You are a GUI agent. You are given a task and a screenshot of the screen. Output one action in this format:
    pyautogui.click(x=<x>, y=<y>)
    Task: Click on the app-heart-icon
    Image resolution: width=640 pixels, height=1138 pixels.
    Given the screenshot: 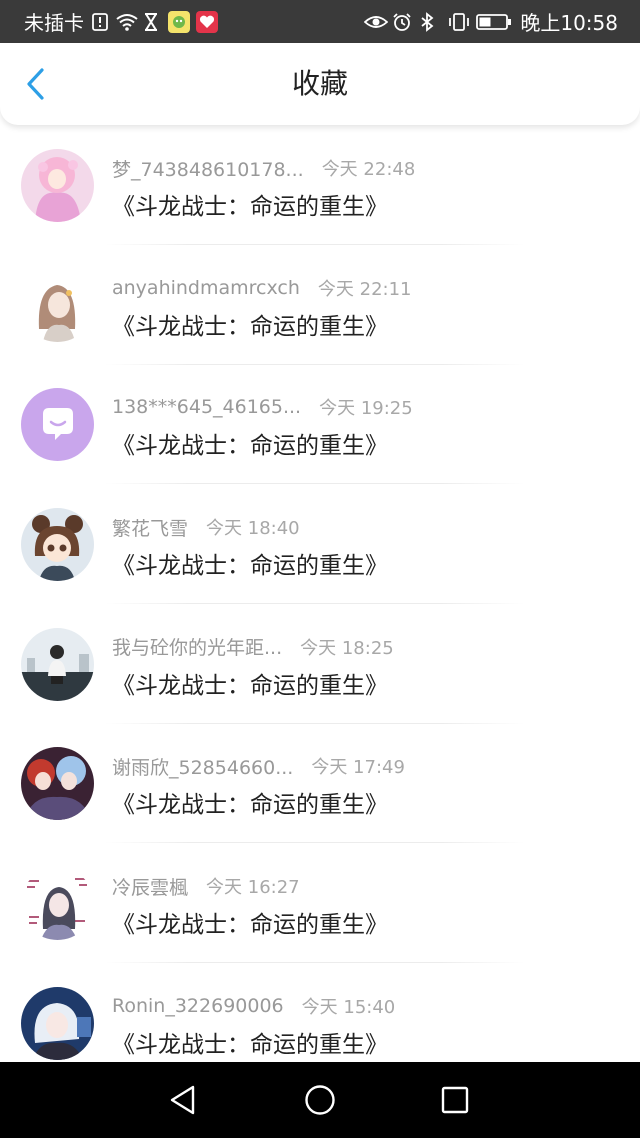 What is the action you would take?
    pyautogui.click(x=207, y=21)
    